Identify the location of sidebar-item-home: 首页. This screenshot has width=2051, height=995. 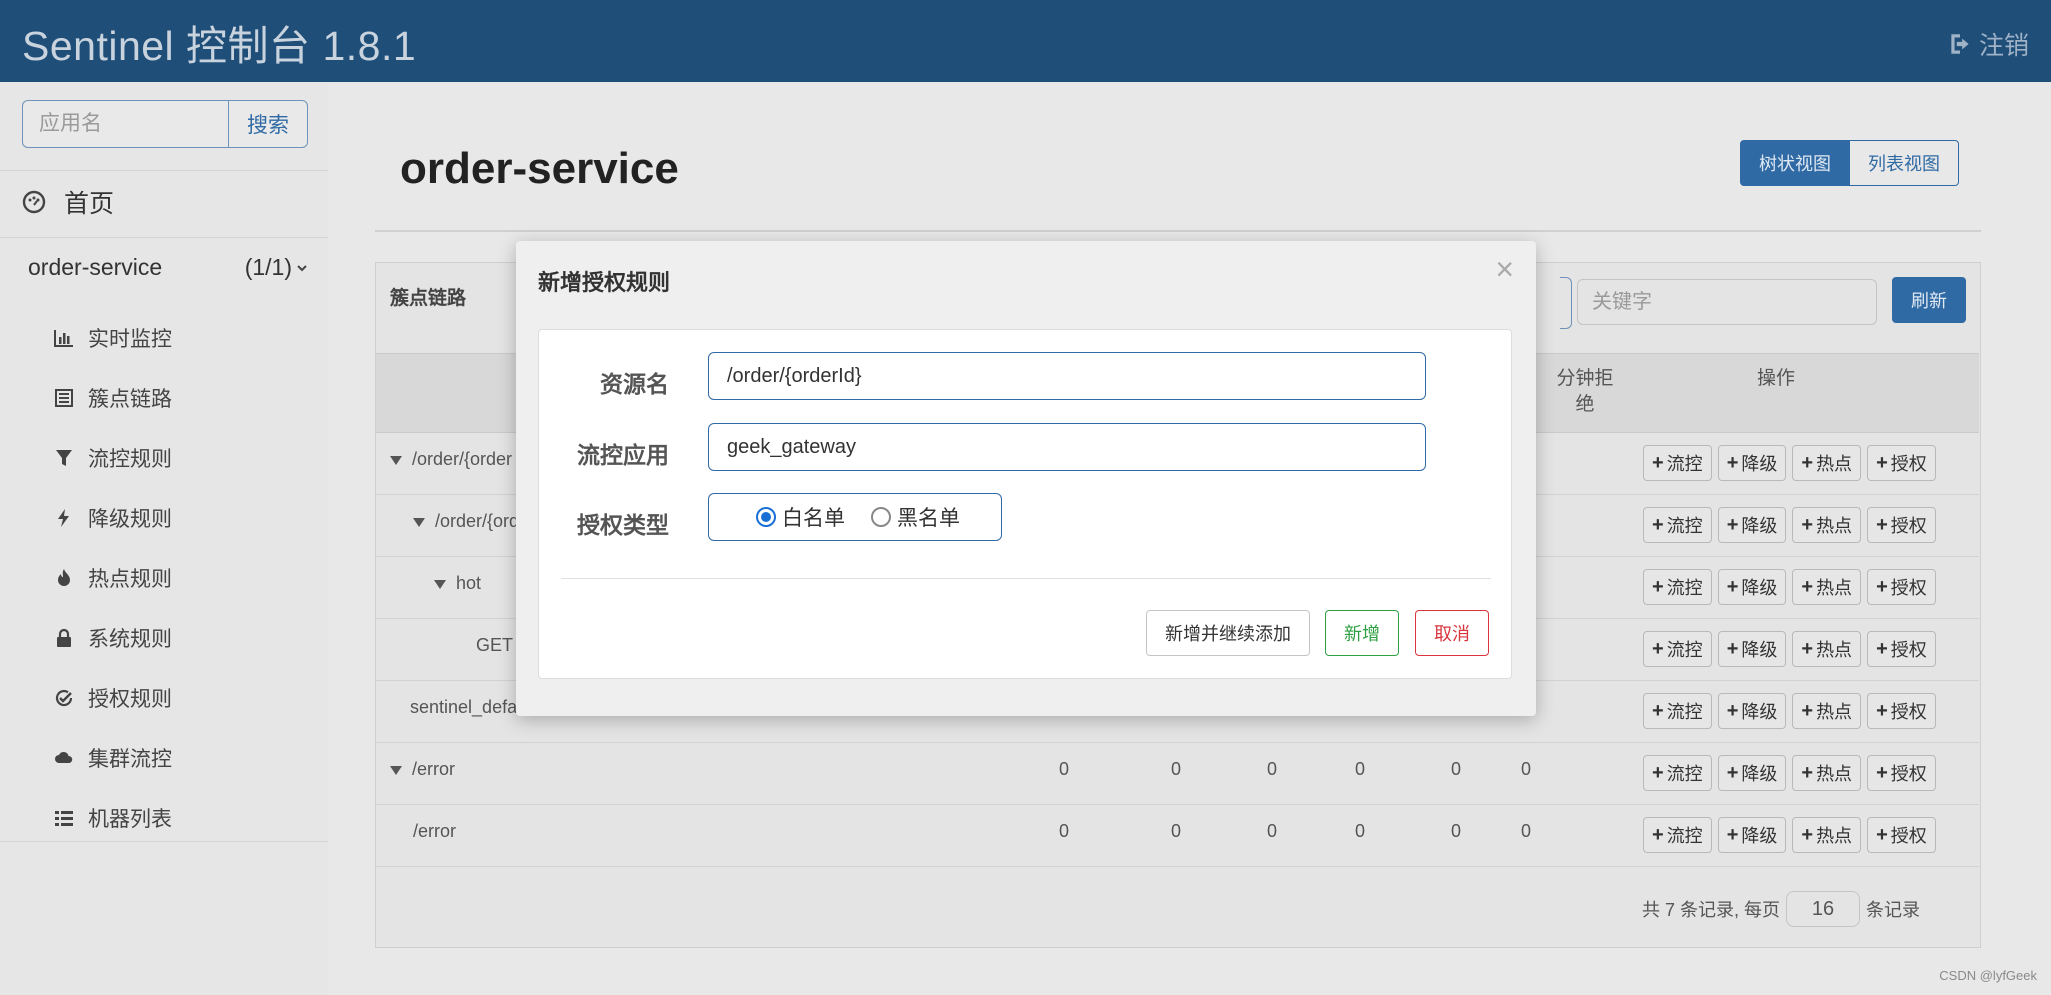
(68, 202).